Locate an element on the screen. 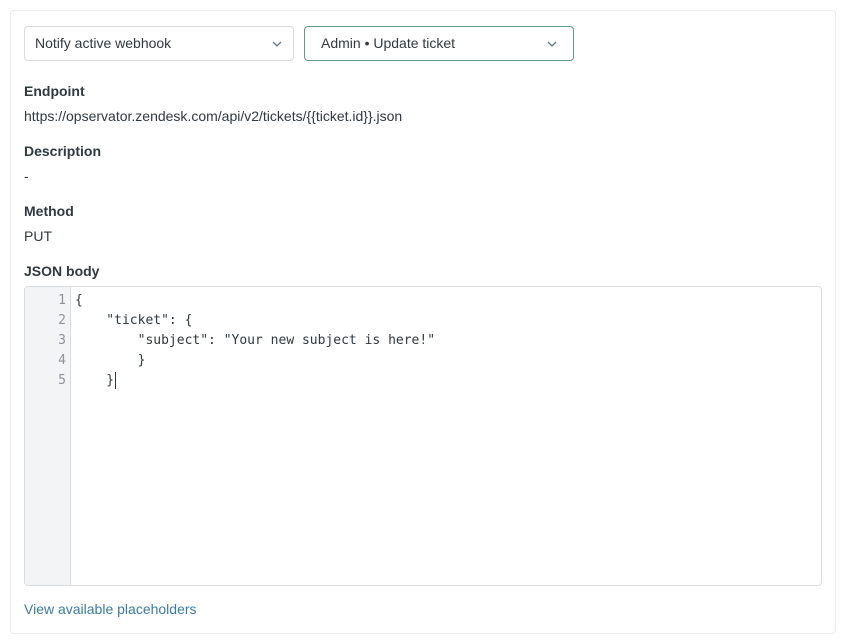 The width and height of the screenshot is (844, 641). webhook-target-select-value: Admin • Update ticket is located at coordinates (388, 43).